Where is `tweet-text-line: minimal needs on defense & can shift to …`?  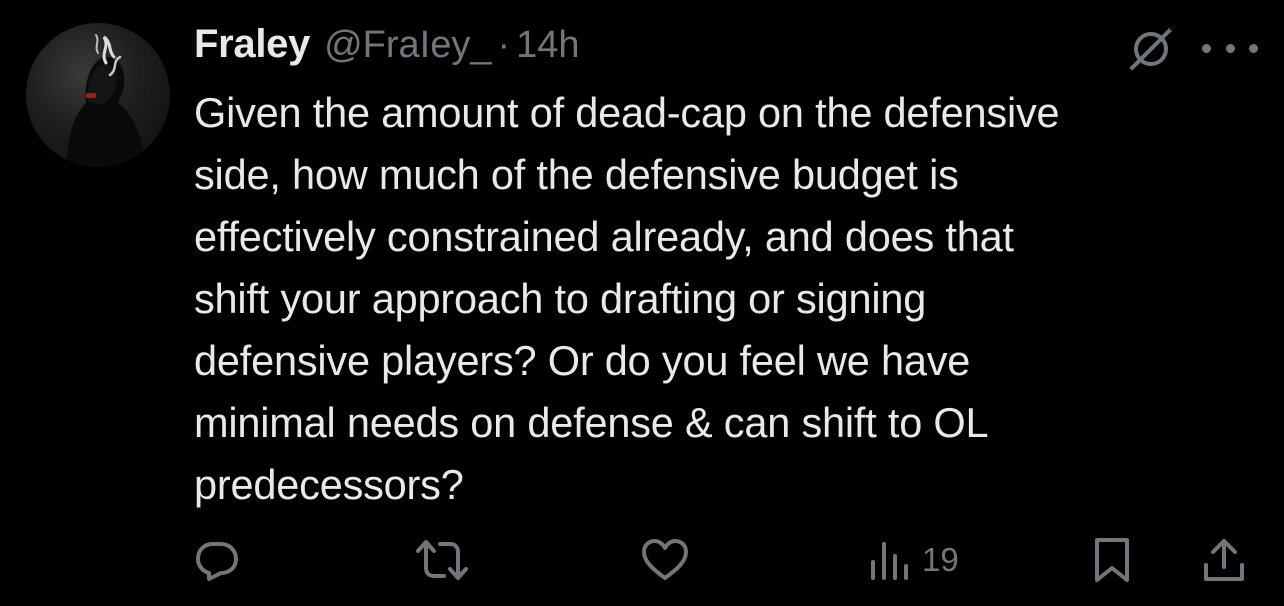
tweet-text-line: minimal needs on defense & can shift to … is located at coordinates (591, 422).